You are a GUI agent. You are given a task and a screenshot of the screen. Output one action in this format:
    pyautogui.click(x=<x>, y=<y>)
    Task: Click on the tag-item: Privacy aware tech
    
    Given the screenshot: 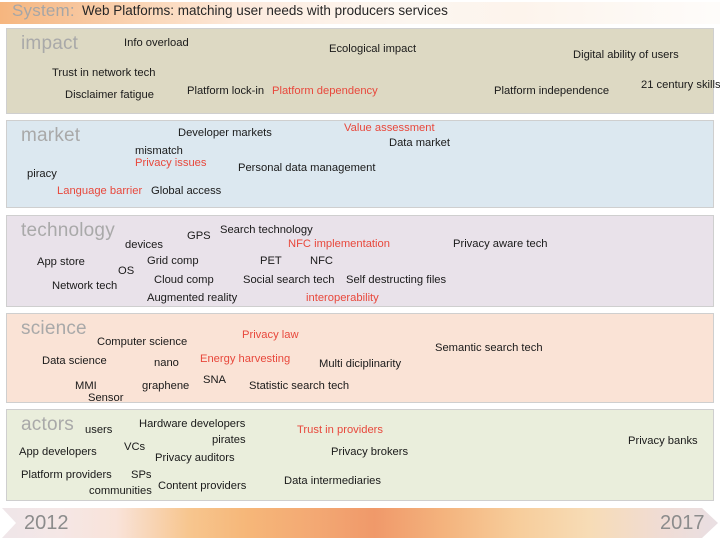 What is the action you would take?
    pyautogui.click(x=500, y=244)
    